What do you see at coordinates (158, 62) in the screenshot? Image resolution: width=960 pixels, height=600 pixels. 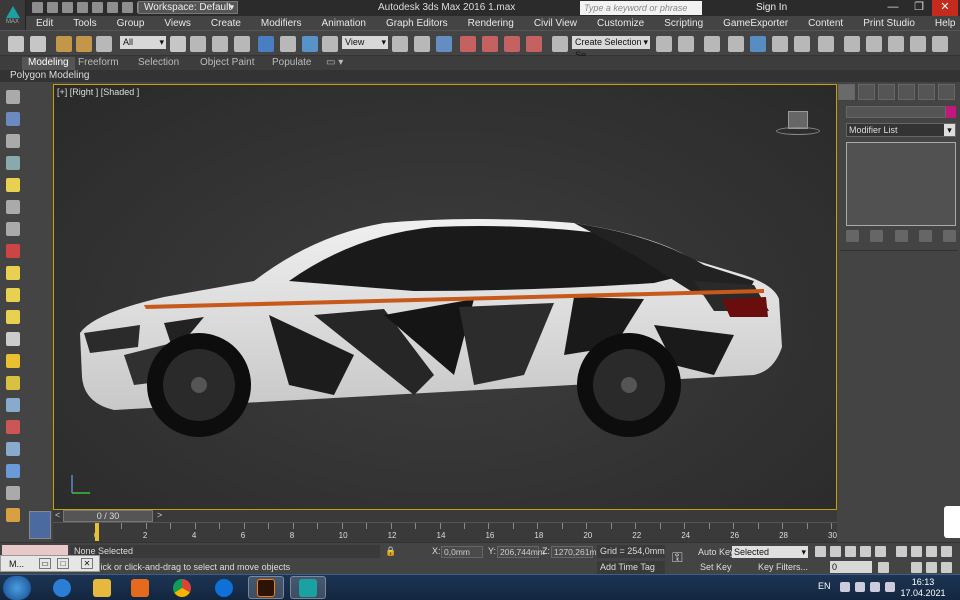 I see `ribbon-tab-selection: Selection` at bounding box center [158, 62].